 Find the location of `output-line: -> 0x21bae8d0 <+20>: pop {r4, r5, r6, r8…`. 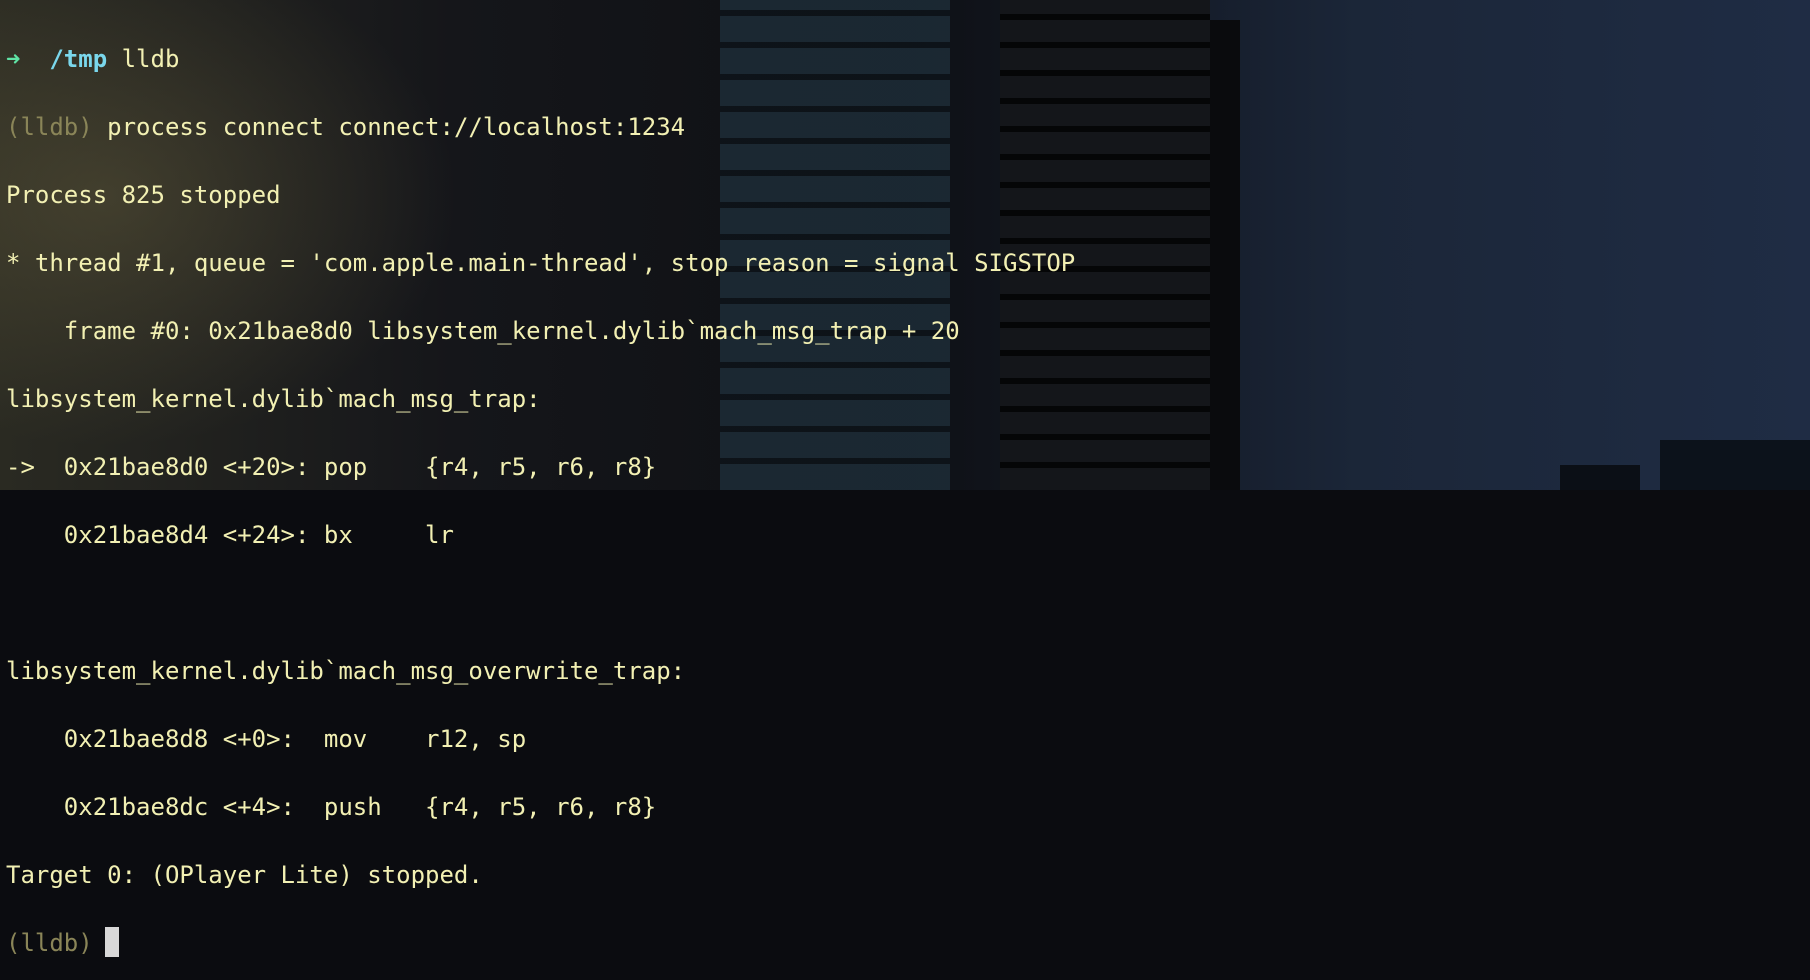

output-line: -> 0x21bae8d0 <+20>: pop {r4, r5, r6, r8… is located at coordinates (331, 467).